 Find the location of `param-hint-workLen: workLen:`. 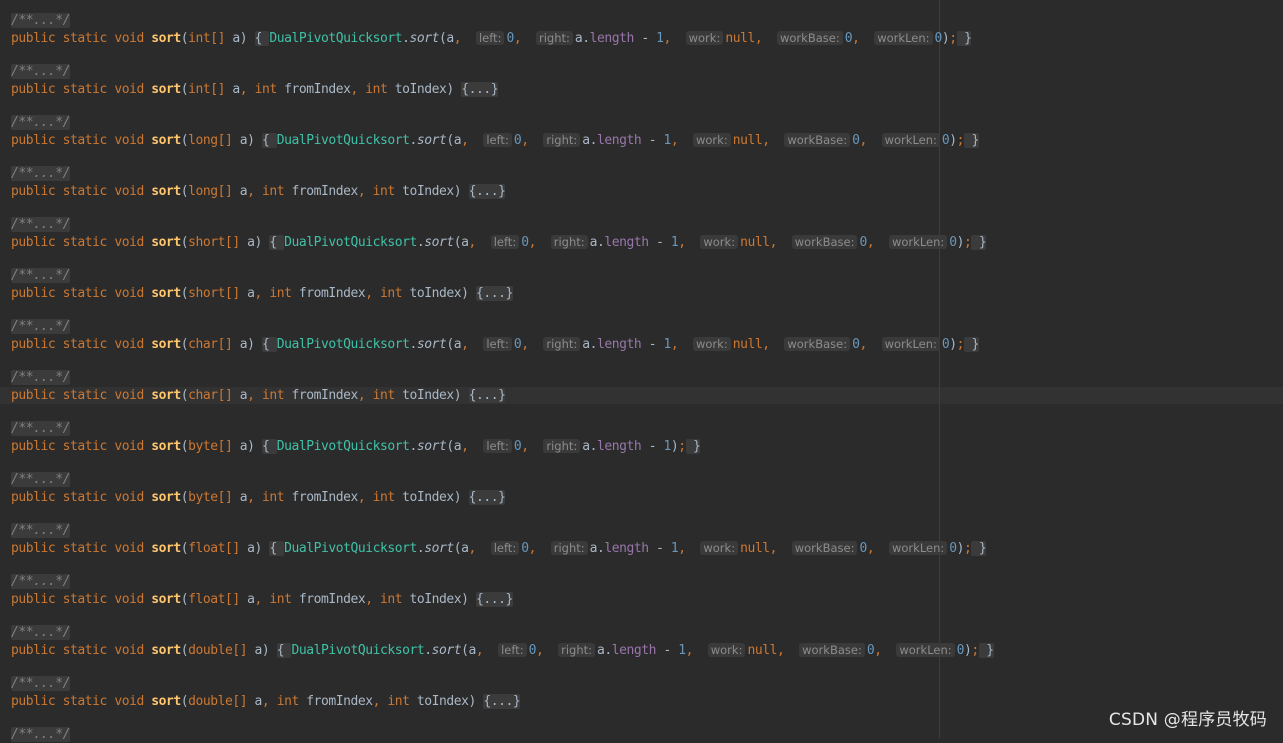

param-hint-workLen: workLen: is located at coordinates (925, 650).